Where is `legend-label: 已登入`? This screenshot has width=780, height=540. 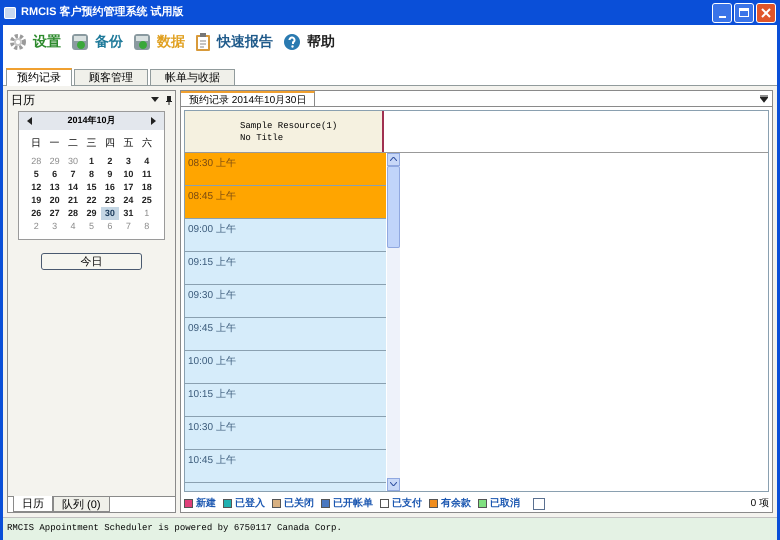
legend-label: 已登入 is located at coordinates (250, 503).